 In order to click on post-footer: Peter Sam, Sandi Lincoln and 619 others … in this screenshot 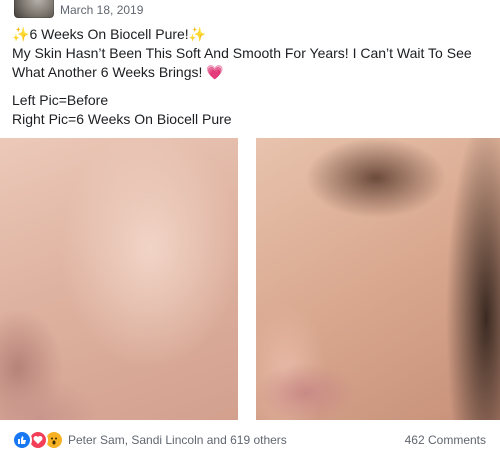, I will do `click(250, 440)`.